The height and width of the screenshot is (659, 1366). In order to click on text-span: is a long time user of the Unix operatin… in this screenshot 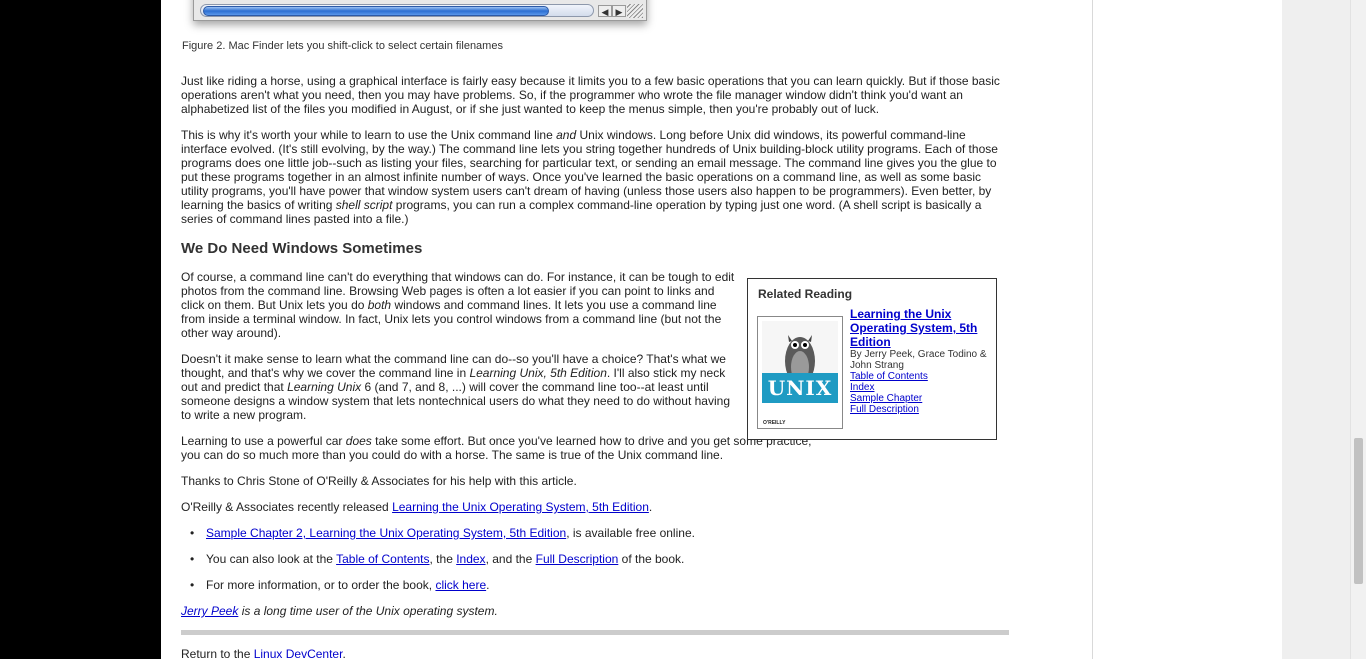, I will do `click(368, 611)`.